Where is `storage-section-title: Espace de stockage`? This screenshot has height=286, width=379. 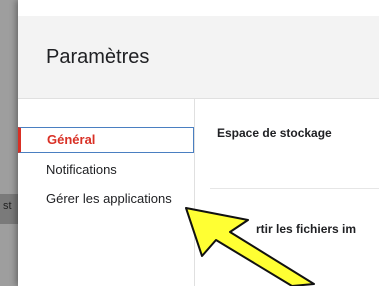
storage-section-title: Espace de stockage is located at coordinates (274, 133).